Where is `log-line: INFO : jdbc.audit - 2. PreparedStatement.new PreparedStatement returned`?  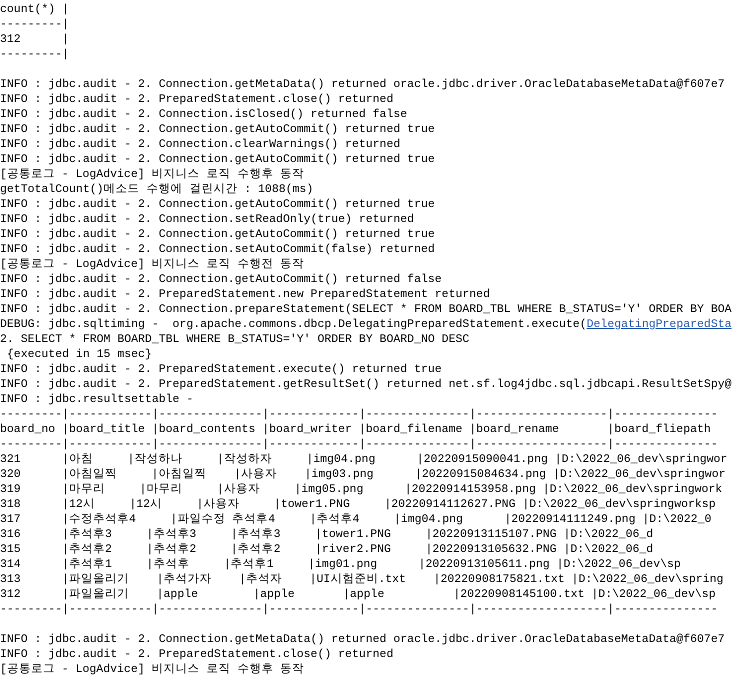
log-line: INFO : jdbc.audit - 2. PreparedStatement.new PreparedStatement returned is located at coordinates (245, 294).